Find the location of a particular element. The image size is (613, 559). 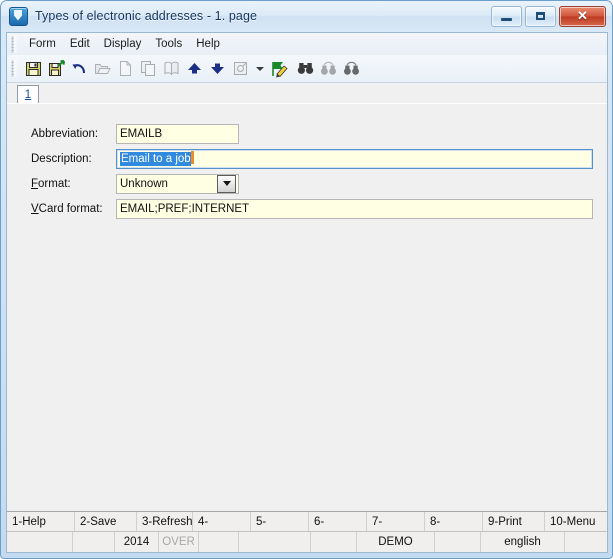

menu-item-edit: Edit is located at coordinates (80, 44).